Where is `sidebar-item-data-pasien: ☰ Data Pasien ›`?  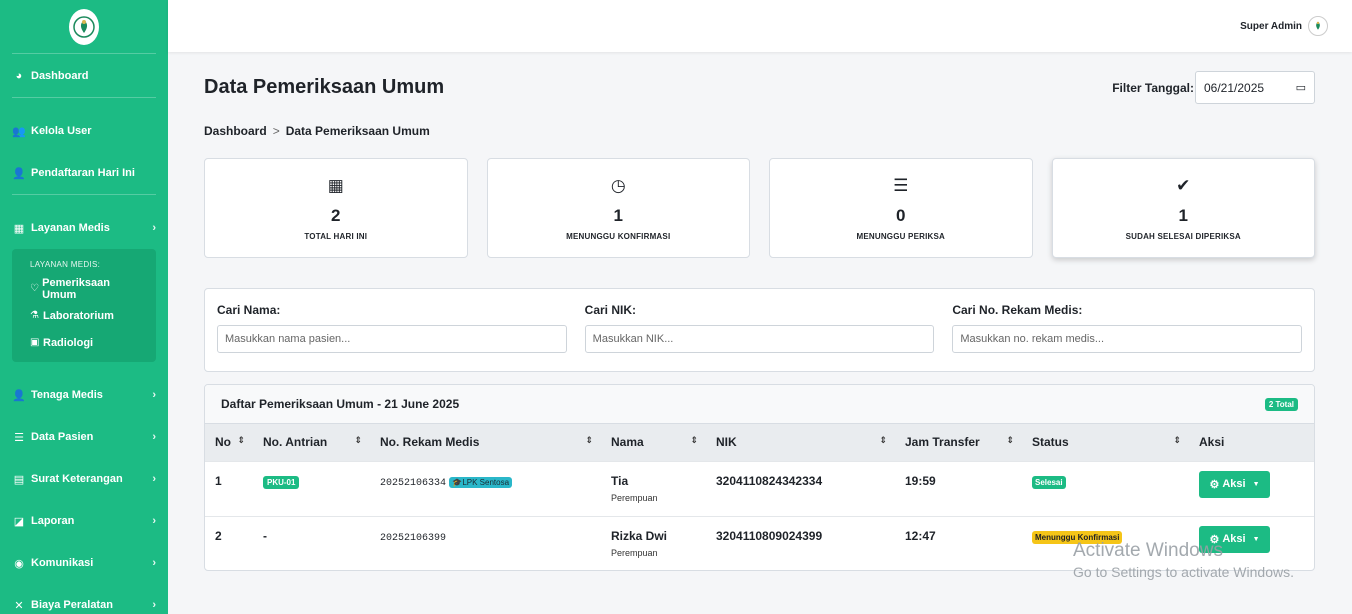 sidebar-item-data-pasien: ☰ Data Pasien › is located at coordinates (84, 437).